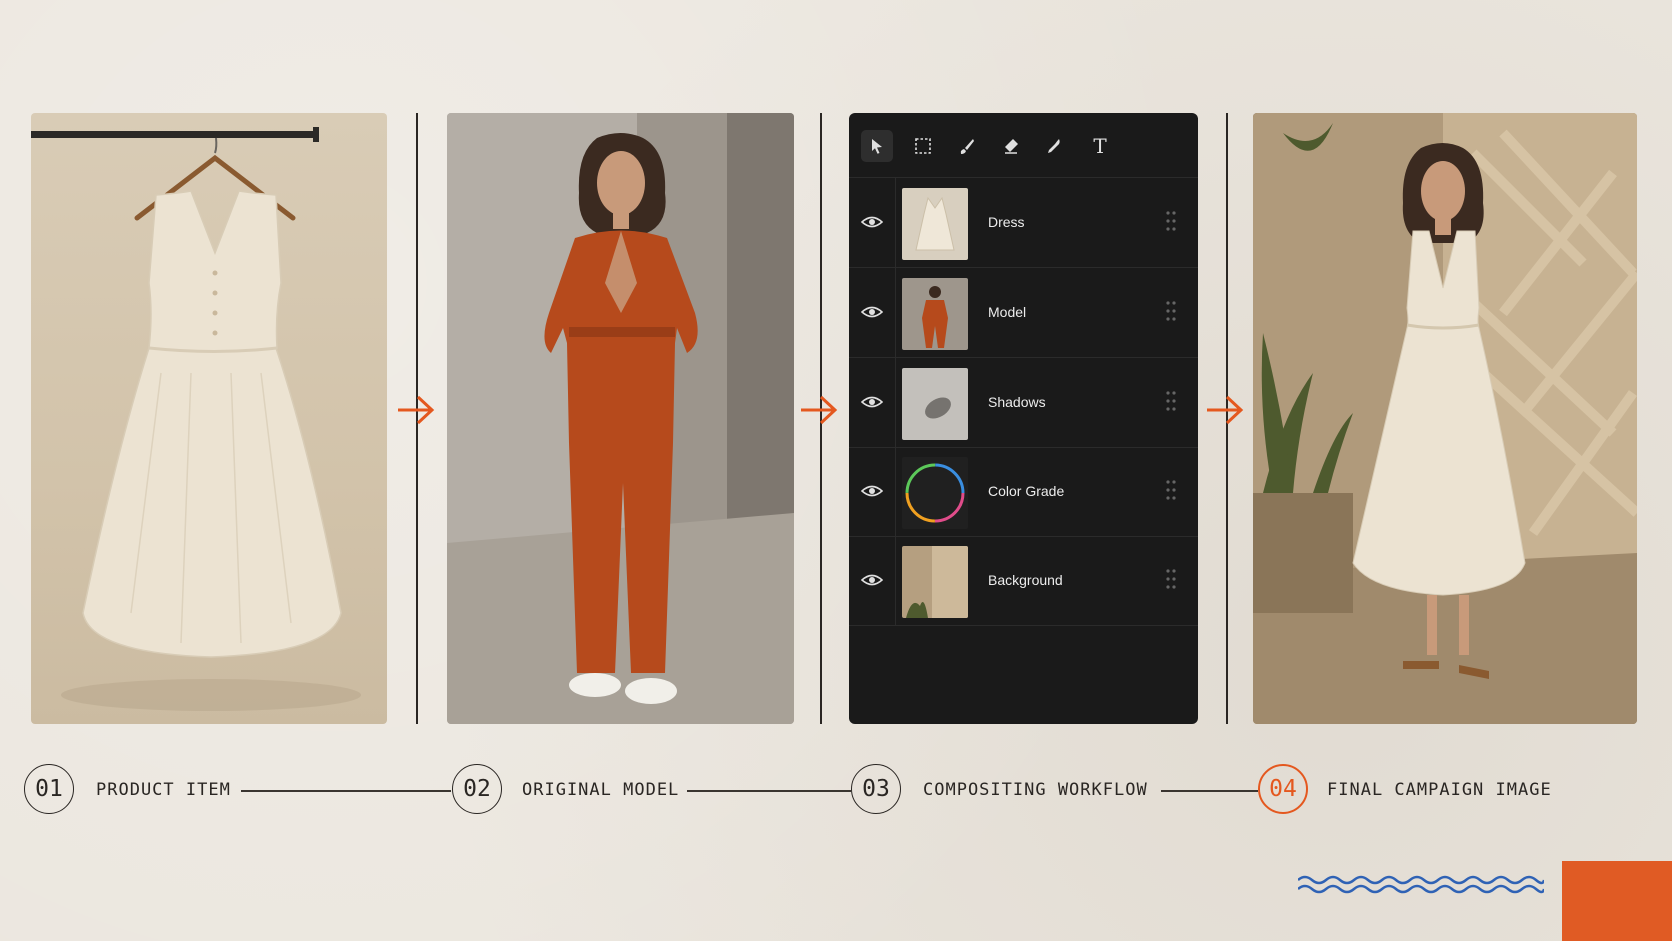 The width and height of the screenshot is (1672, 941). Describe the element at coordinates (1035, 790) in the screenshot. I see `step-label-3: COMPOSITING WORKFLOW` at that location.